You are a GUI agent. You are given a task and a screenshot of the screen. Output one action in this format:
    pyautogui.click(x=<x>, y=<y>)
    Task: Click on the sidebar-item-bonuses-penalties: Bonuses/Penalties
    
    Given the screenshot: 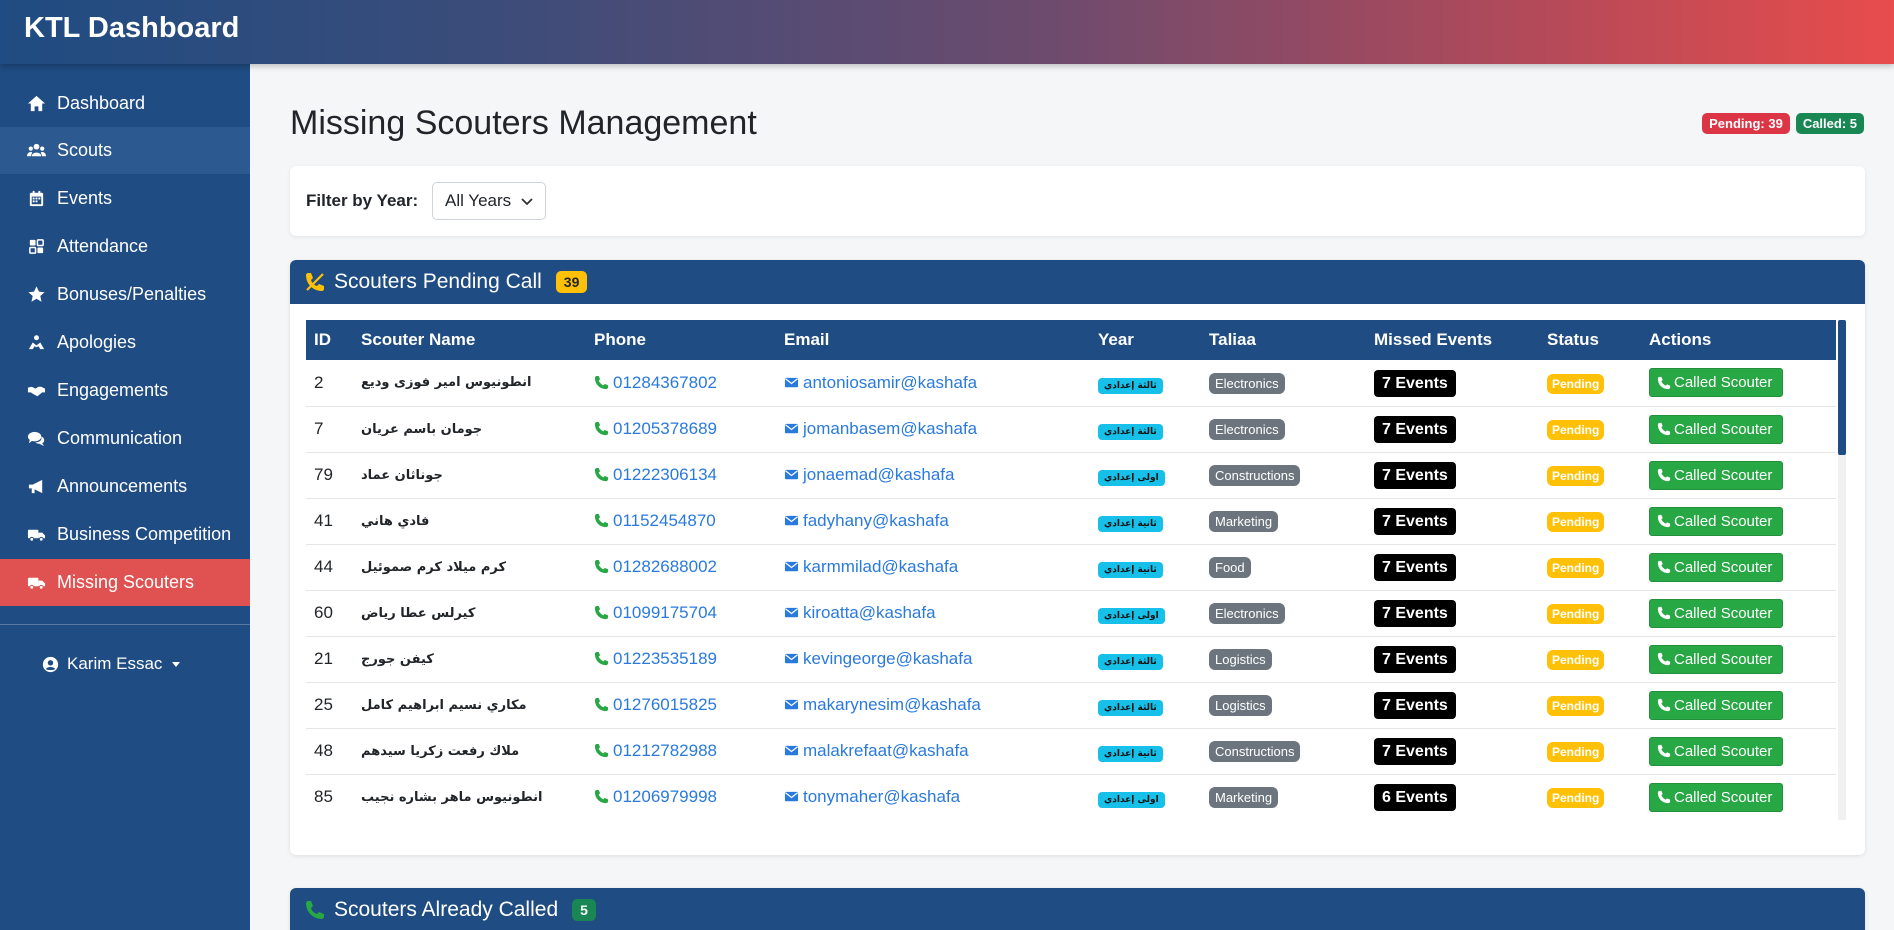 What is the action you would take?
    pyautogui.click(x=125, y=294)
    